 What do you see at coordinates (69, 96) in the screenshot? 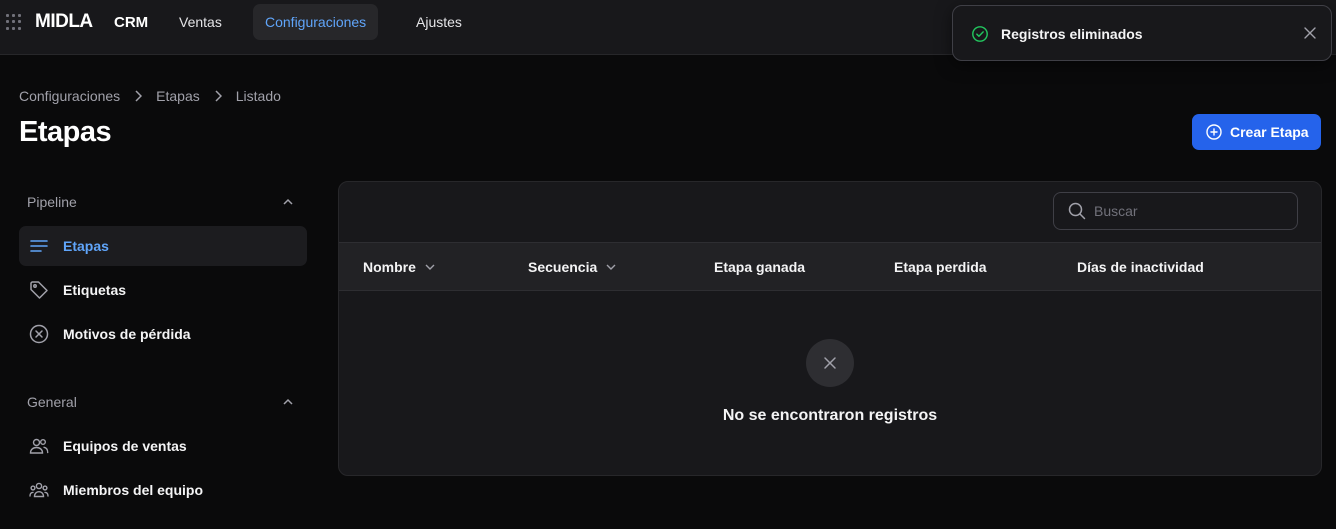
I see `breadcrumb-configuraciones: Configuraciones` at bounding box center [69, 96].